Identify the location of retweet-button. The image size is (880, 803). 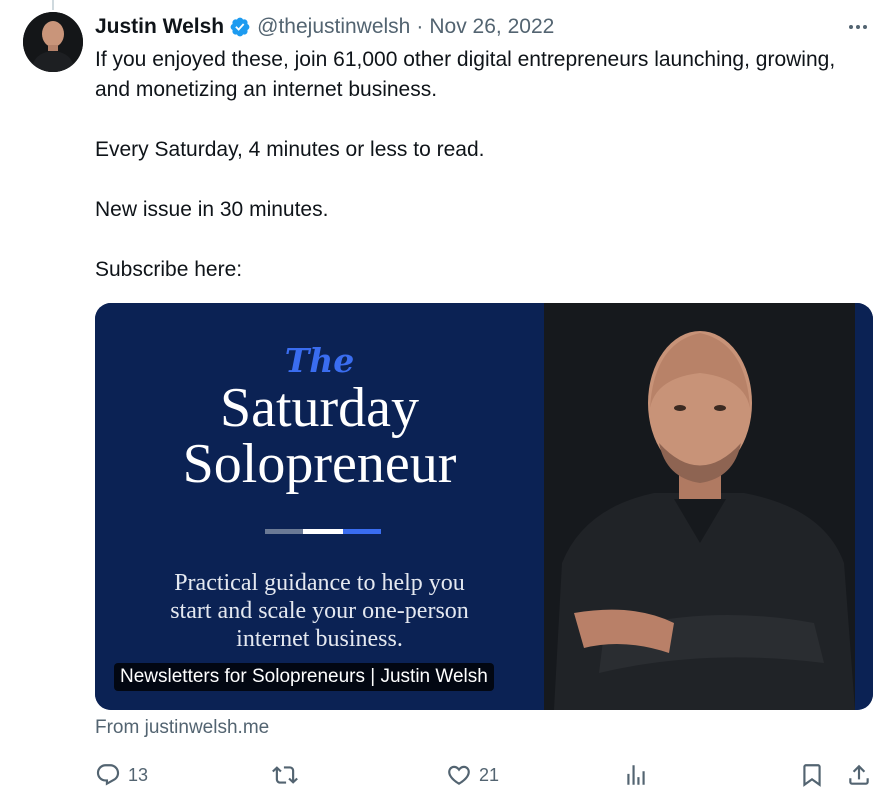
(288, 775).